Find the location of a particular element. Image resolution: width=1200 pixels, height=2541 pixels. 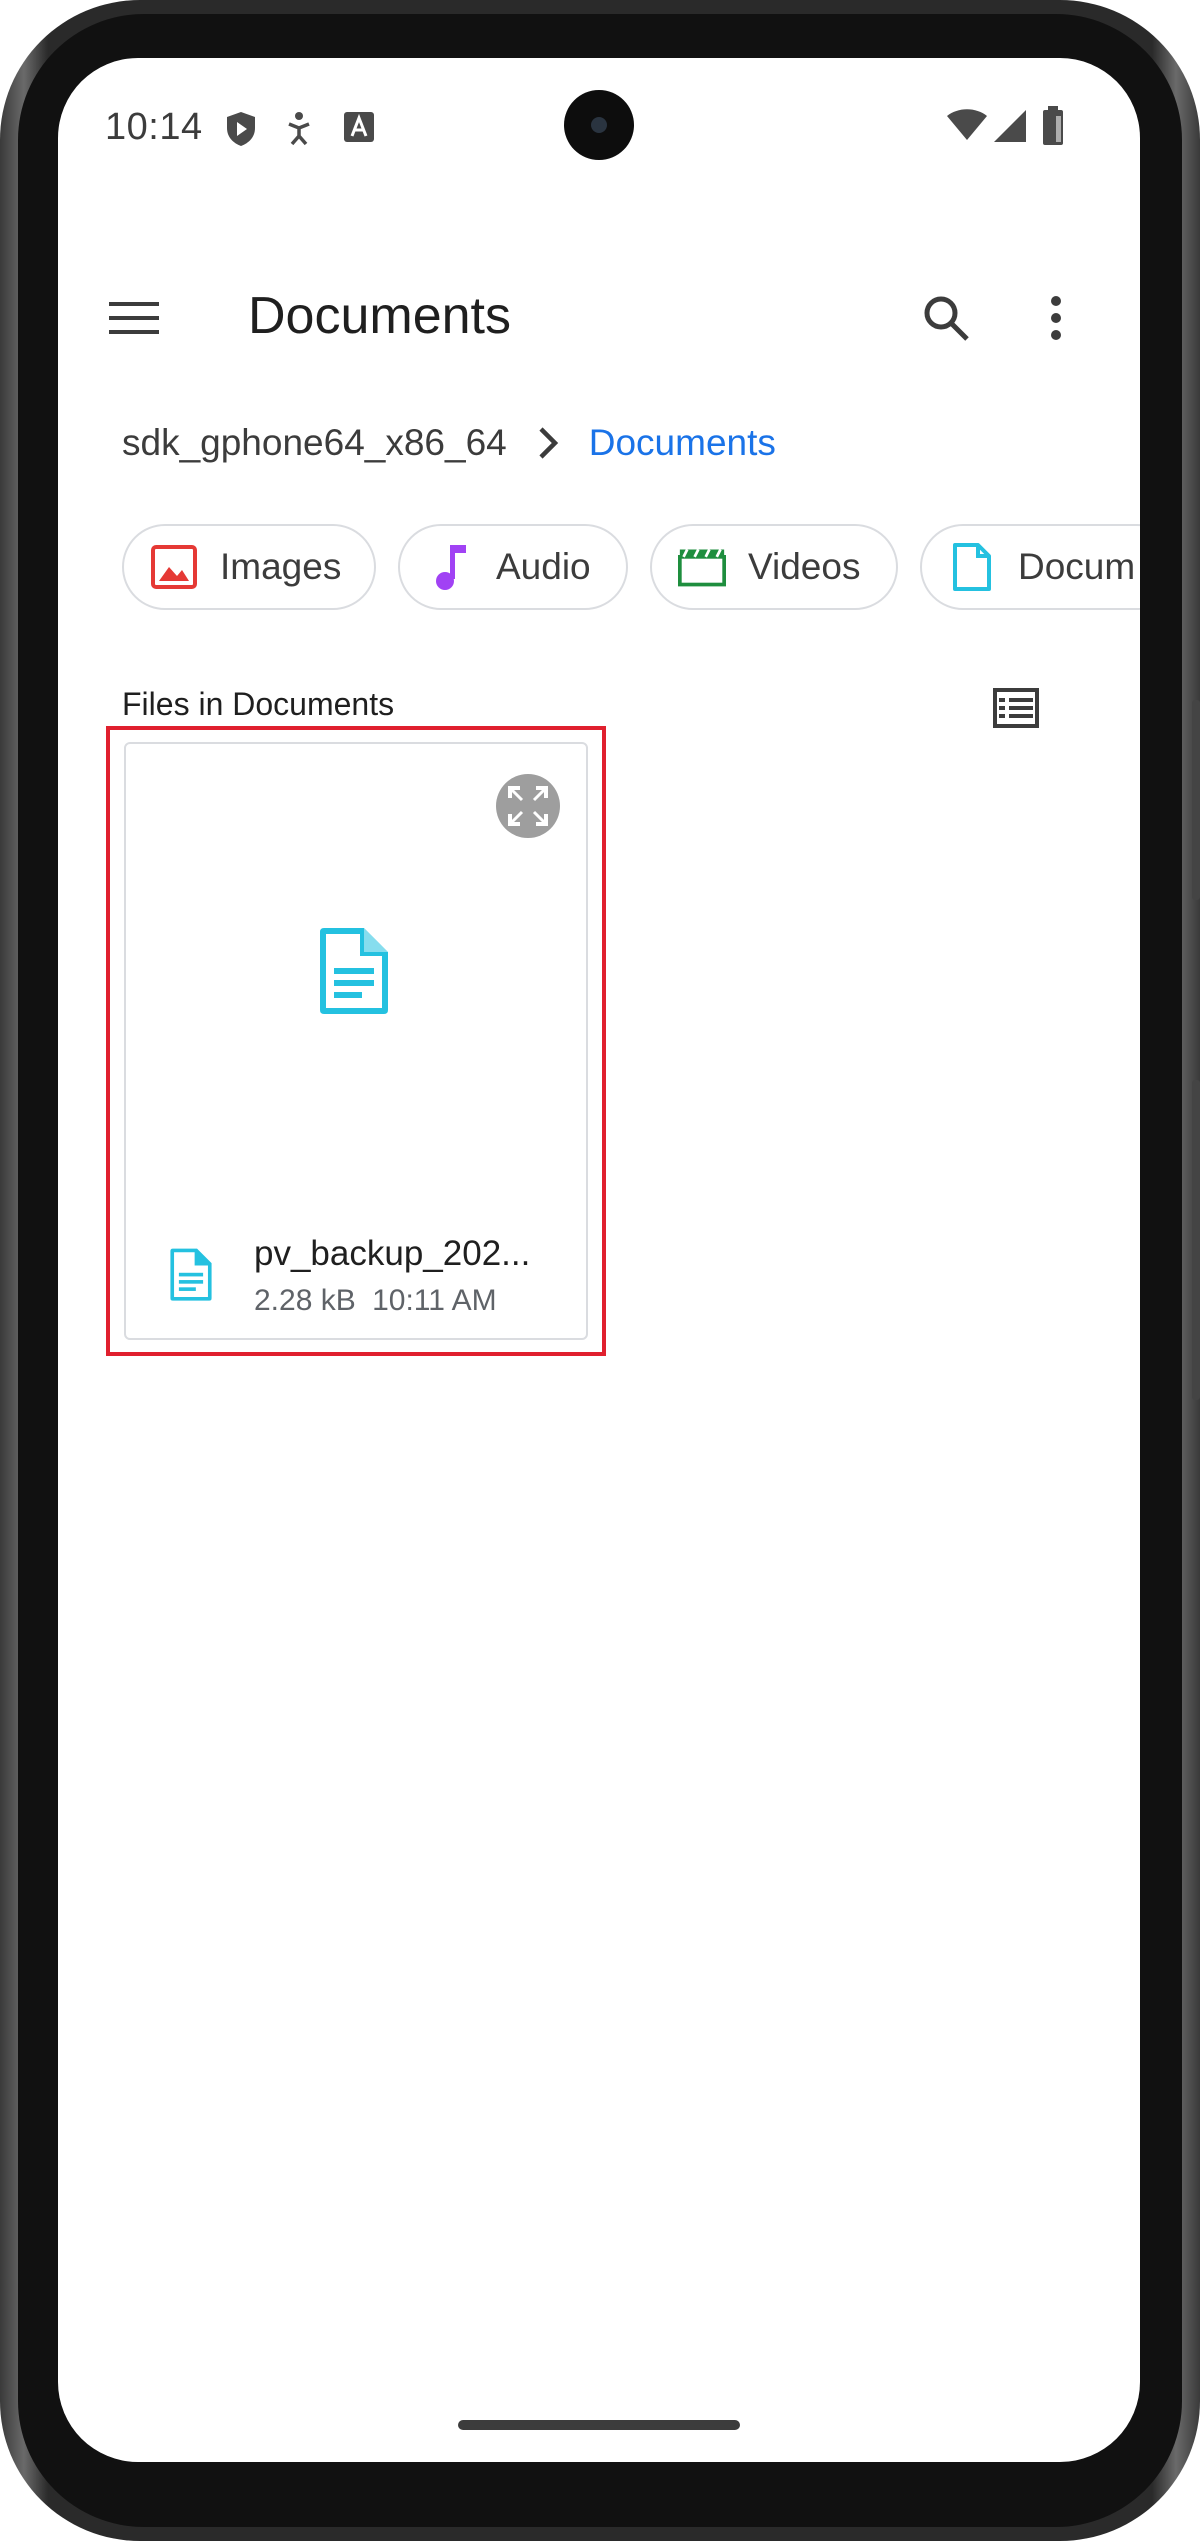

battery-icon is located at coordinates (1053, 128).